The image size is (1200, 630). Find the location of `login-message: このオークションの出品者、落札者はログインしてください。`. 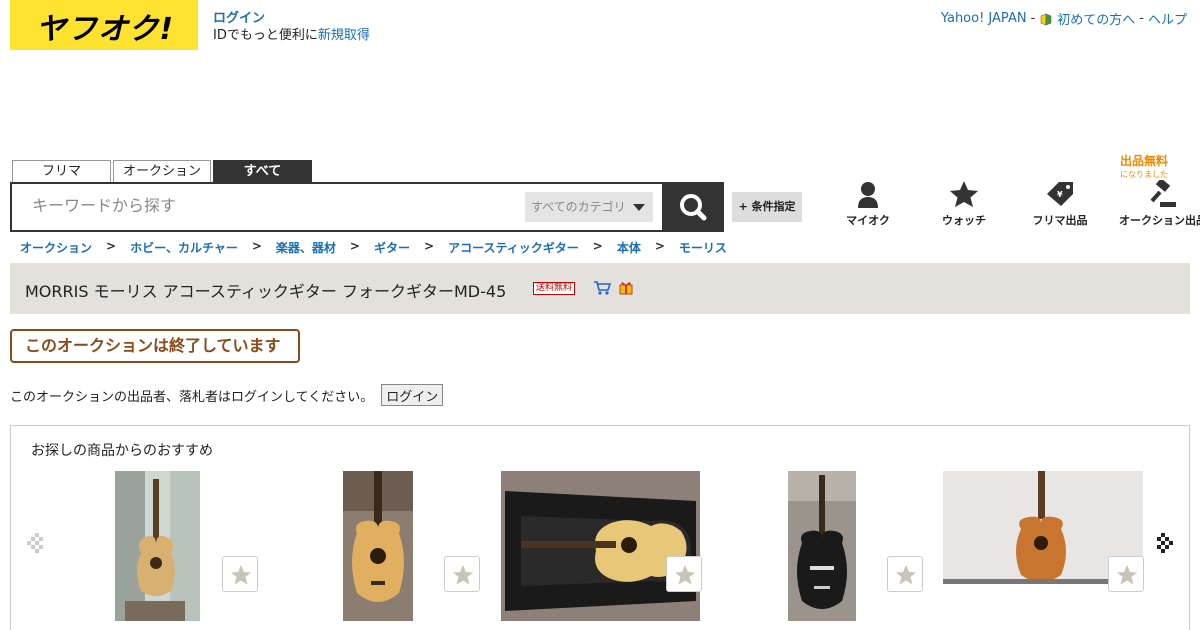

login-message: このオークションの出品者、落札者はログインしてください。 is located at coordinates (192, 397).